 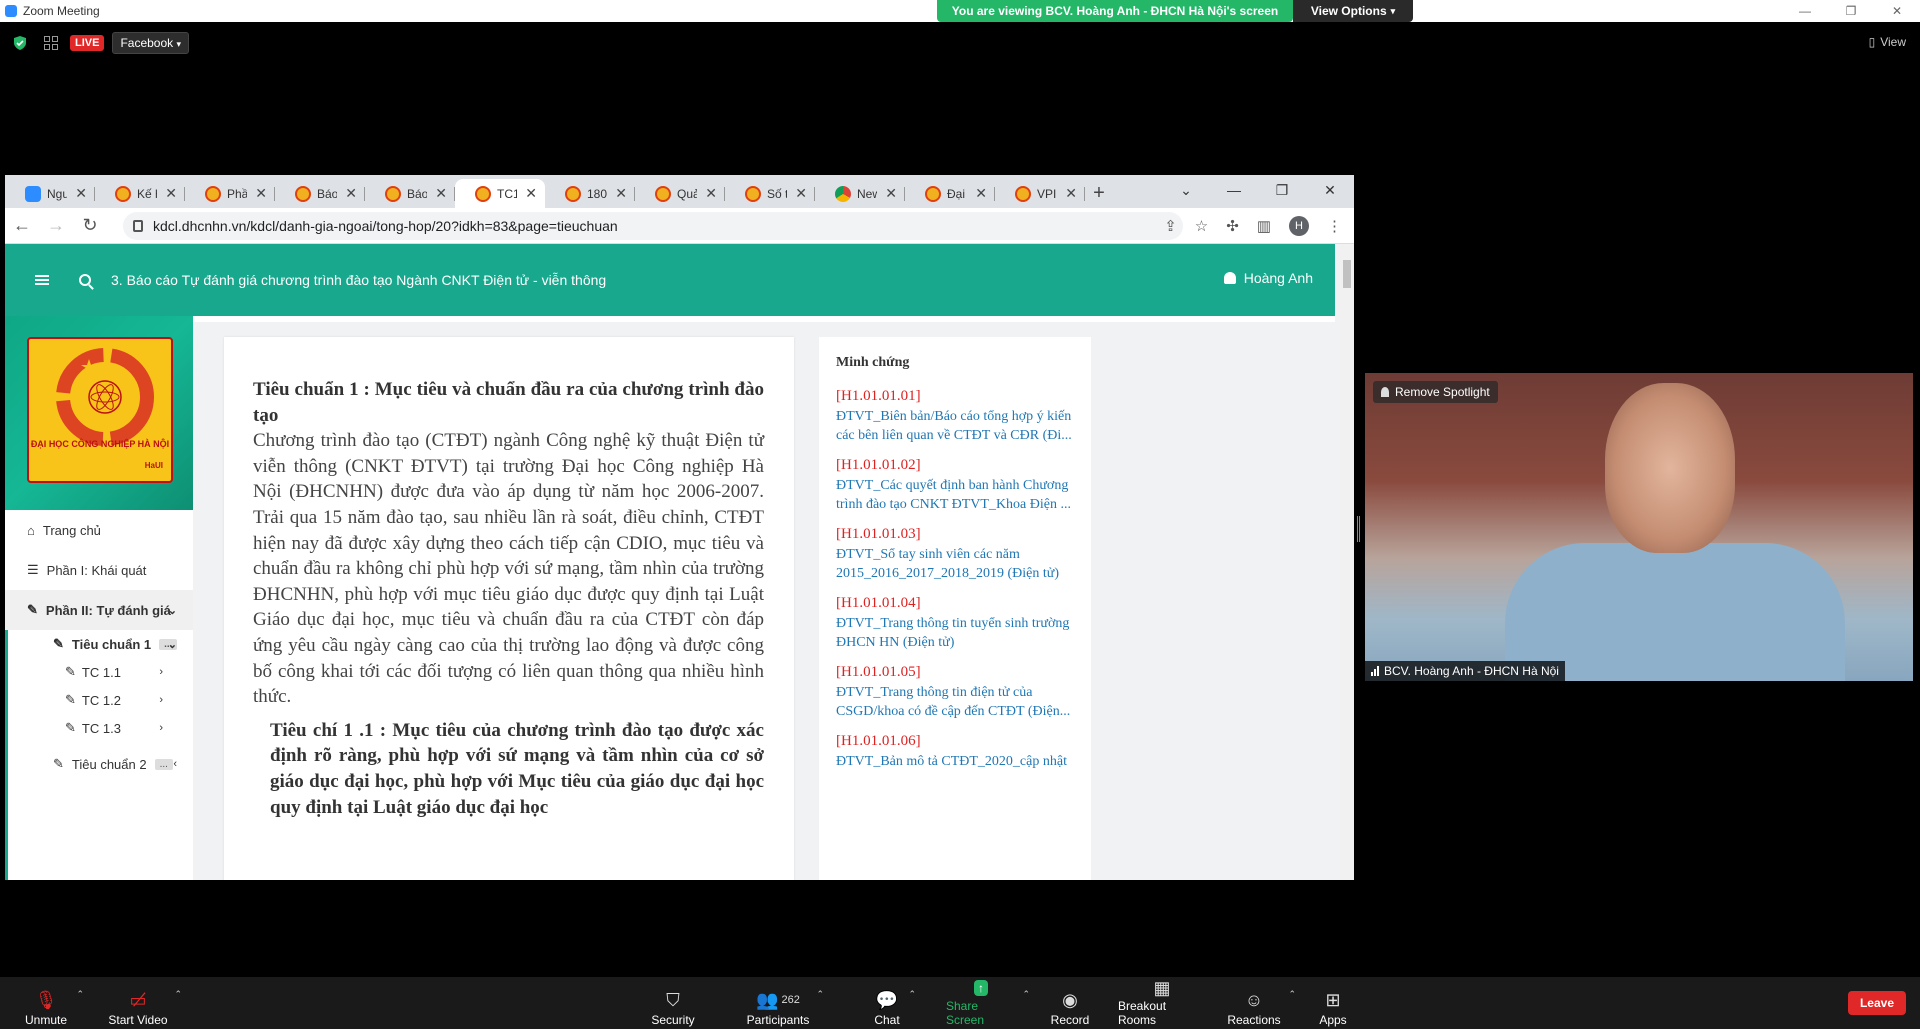 I want to click on browser-tab: New ✕, so click(x=860, y=193).